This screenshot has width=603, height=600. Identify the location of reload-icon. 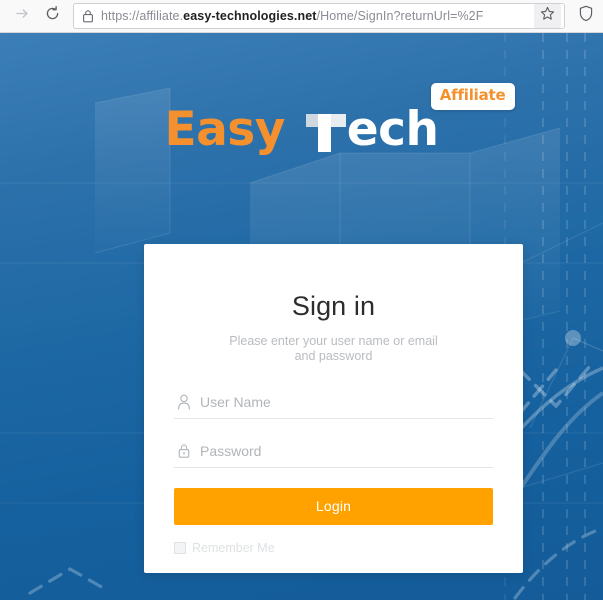
(52, 16).